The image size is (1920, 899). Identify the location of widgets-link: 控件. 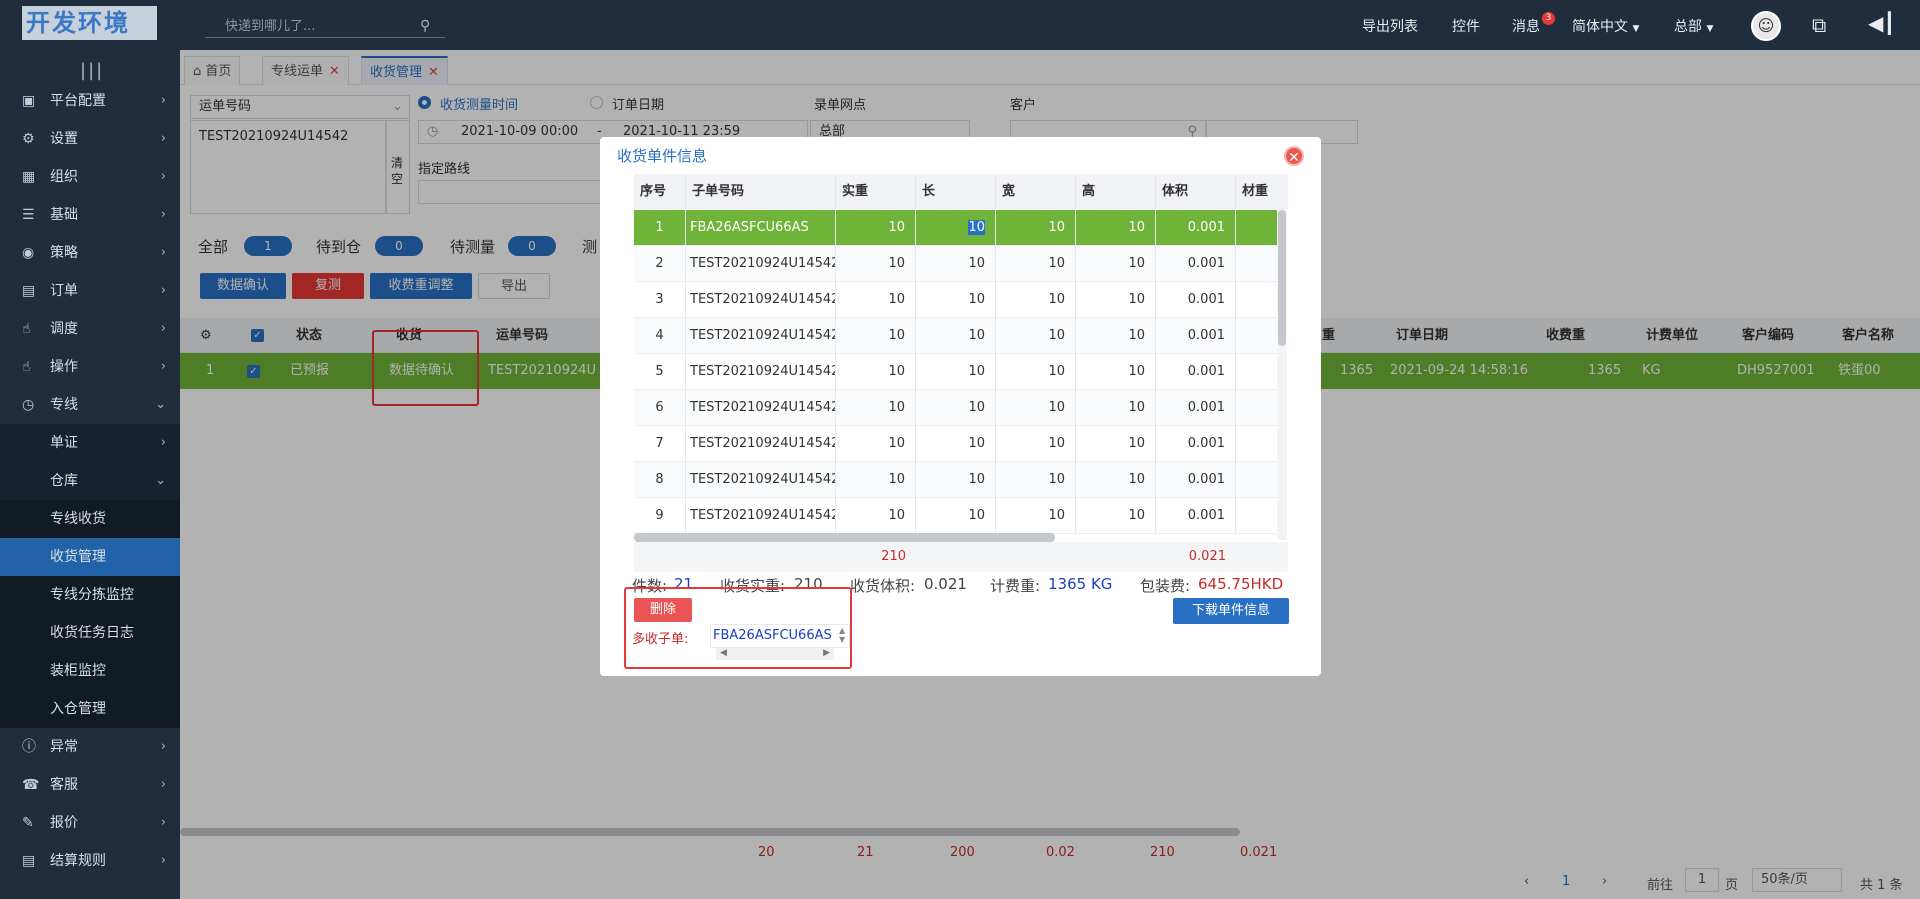
(1466, 26).